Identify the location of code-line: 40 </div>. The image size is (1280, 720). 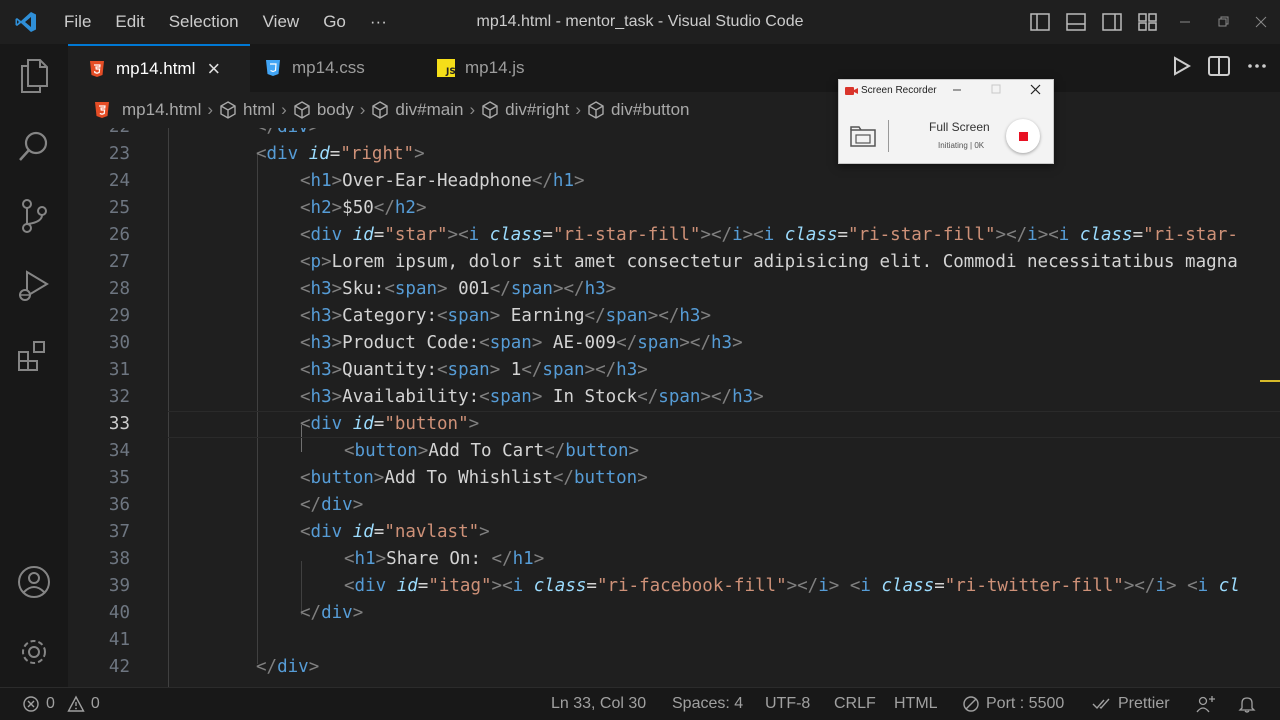
(674, 613).